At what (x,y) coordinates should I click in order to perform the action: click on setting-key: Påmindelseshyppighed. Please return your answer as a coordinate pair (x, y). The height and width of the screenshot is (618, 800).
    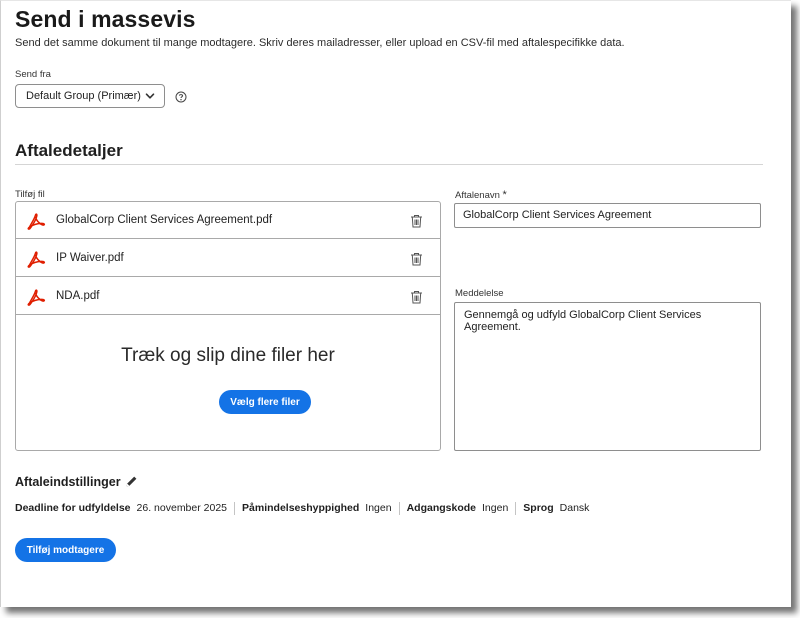
    Looking at the image, I should click on (301, 508).